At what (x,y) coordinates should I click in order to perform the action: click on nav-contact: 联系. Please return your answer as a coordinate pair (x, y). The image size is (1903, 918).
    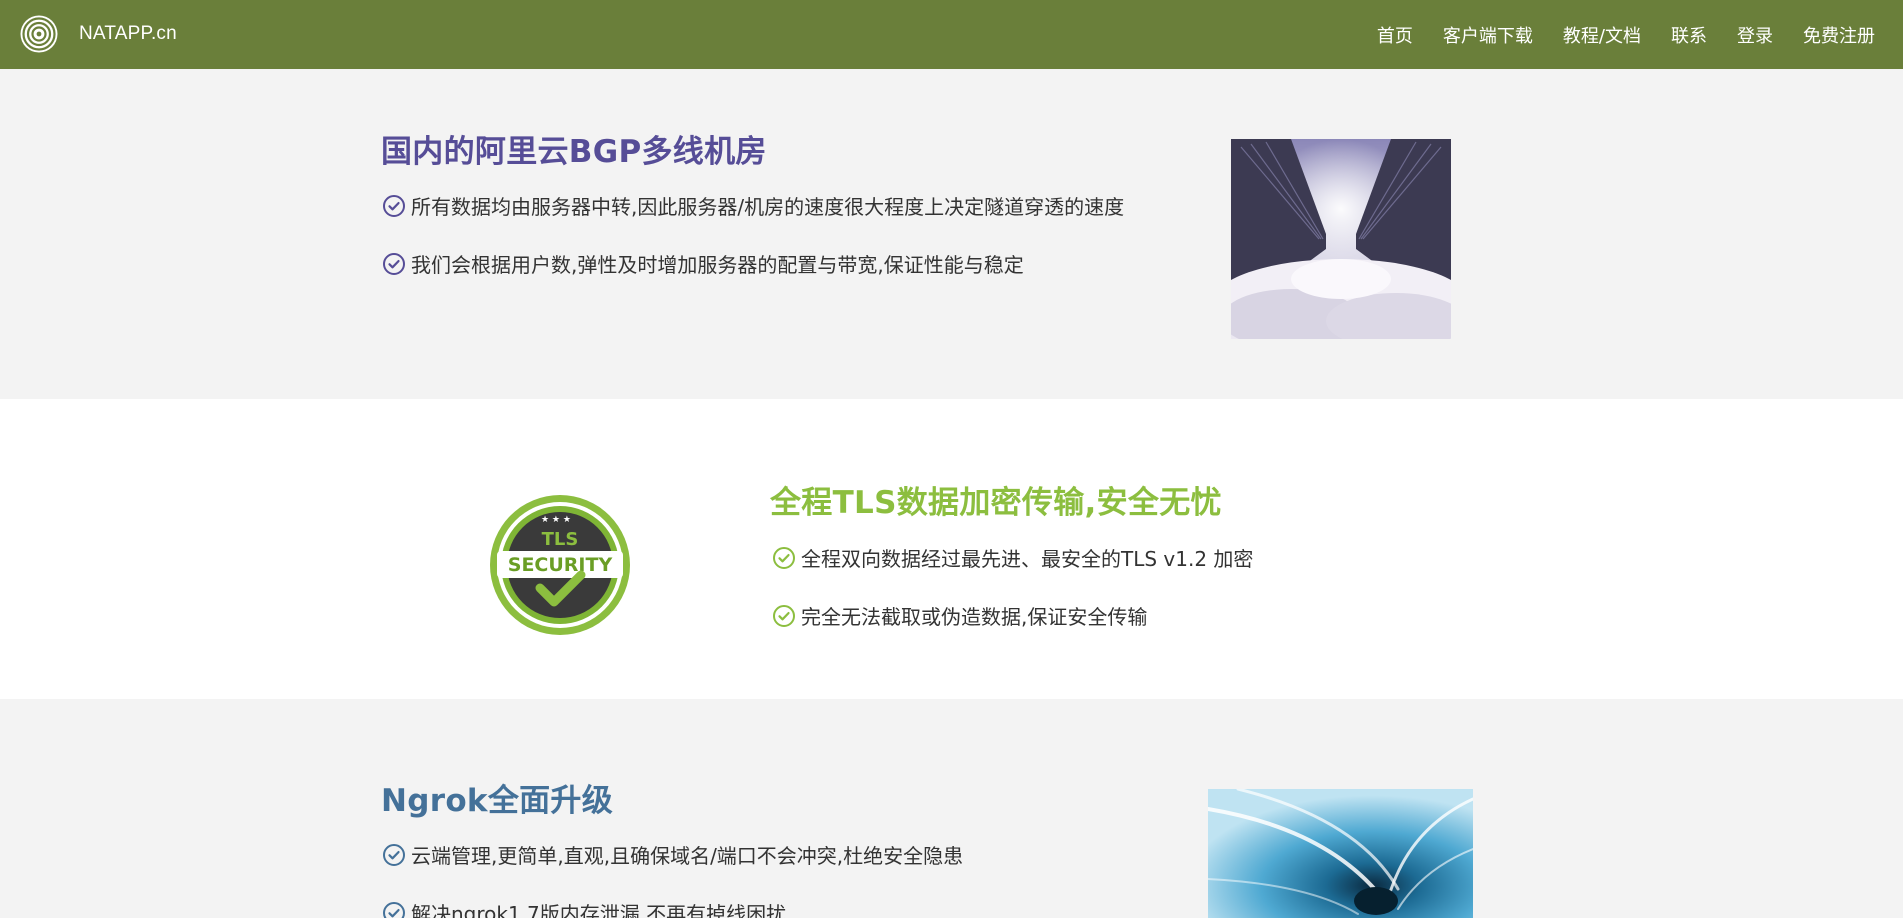
    Looking at the image, I should click on (1689, 35).